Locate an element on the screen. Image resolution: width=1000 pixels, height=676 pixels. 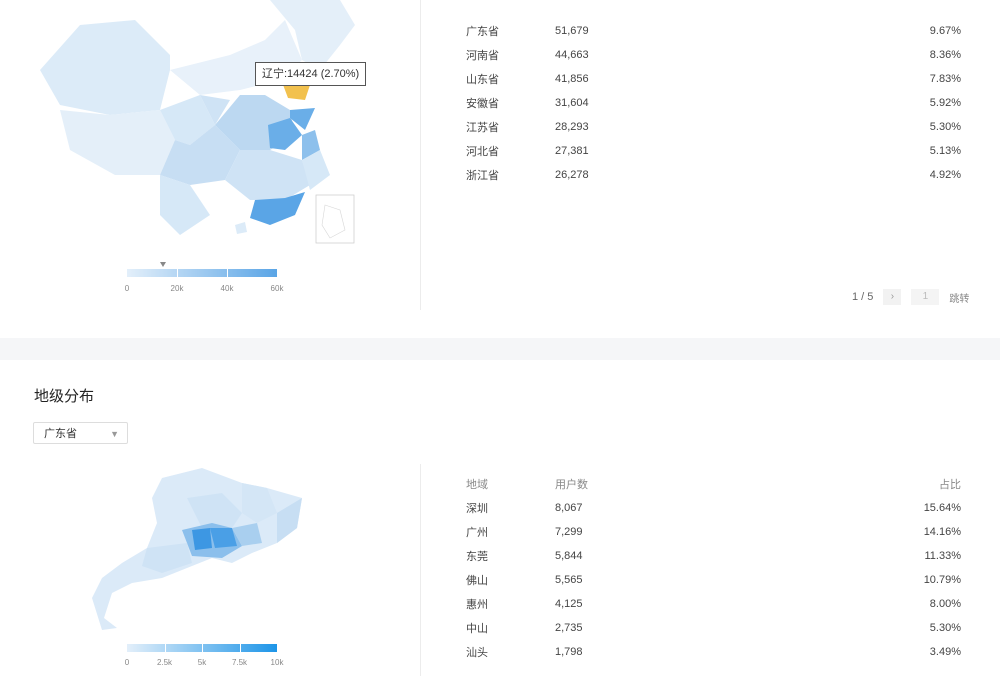
province-color-legend: 0 20k 40k 60k is located at coordinates (204, 277).